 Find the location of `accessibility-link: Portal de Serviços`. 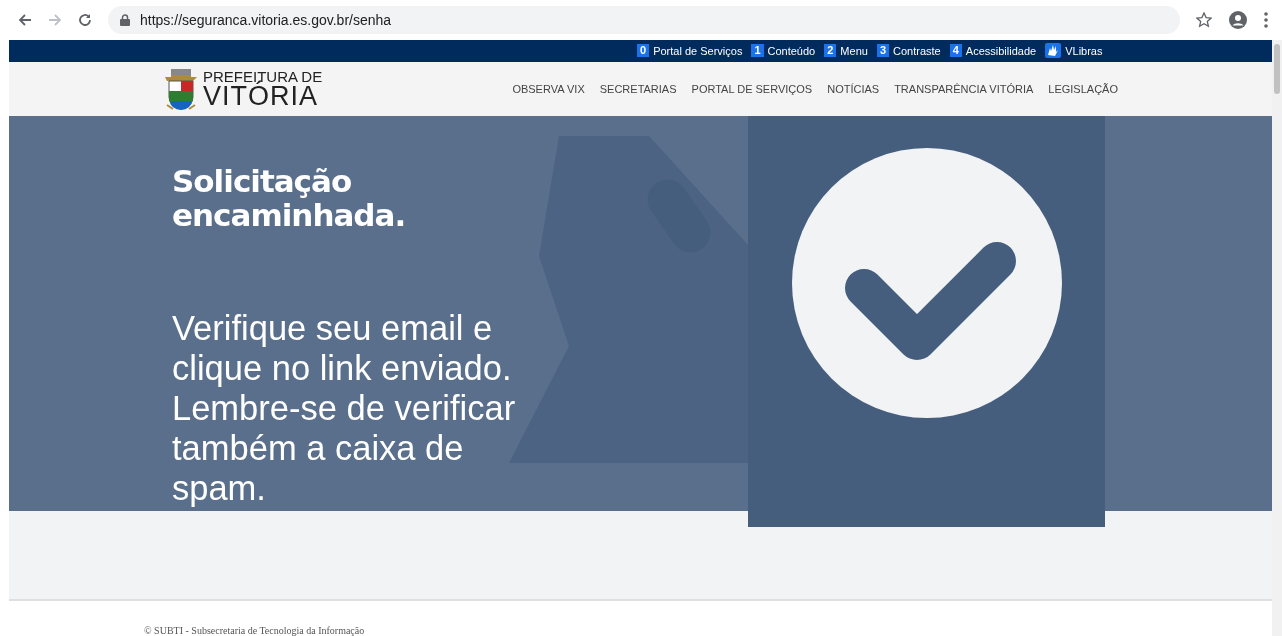

accessibility-link: Portal de Serviços is located at coordinates (698, 50).